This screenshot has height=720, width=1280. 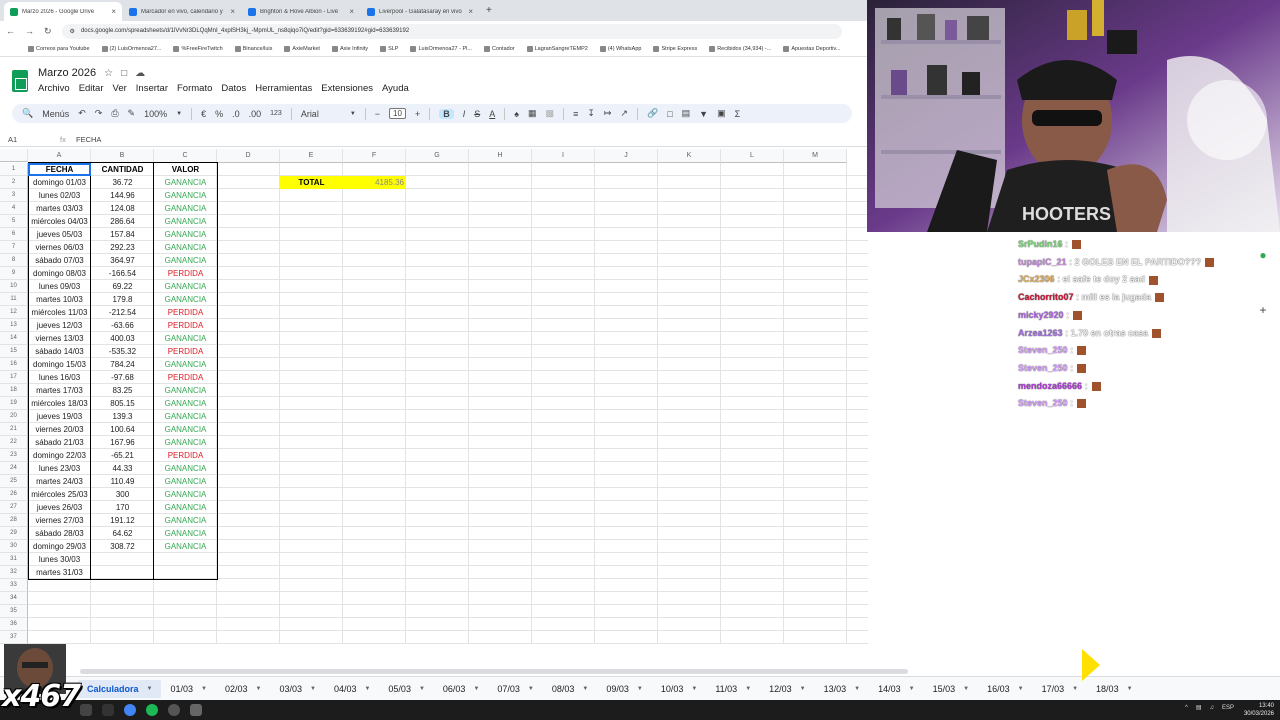 I want to click on fill-color-icon: ♠, so click(x=516, y=114).